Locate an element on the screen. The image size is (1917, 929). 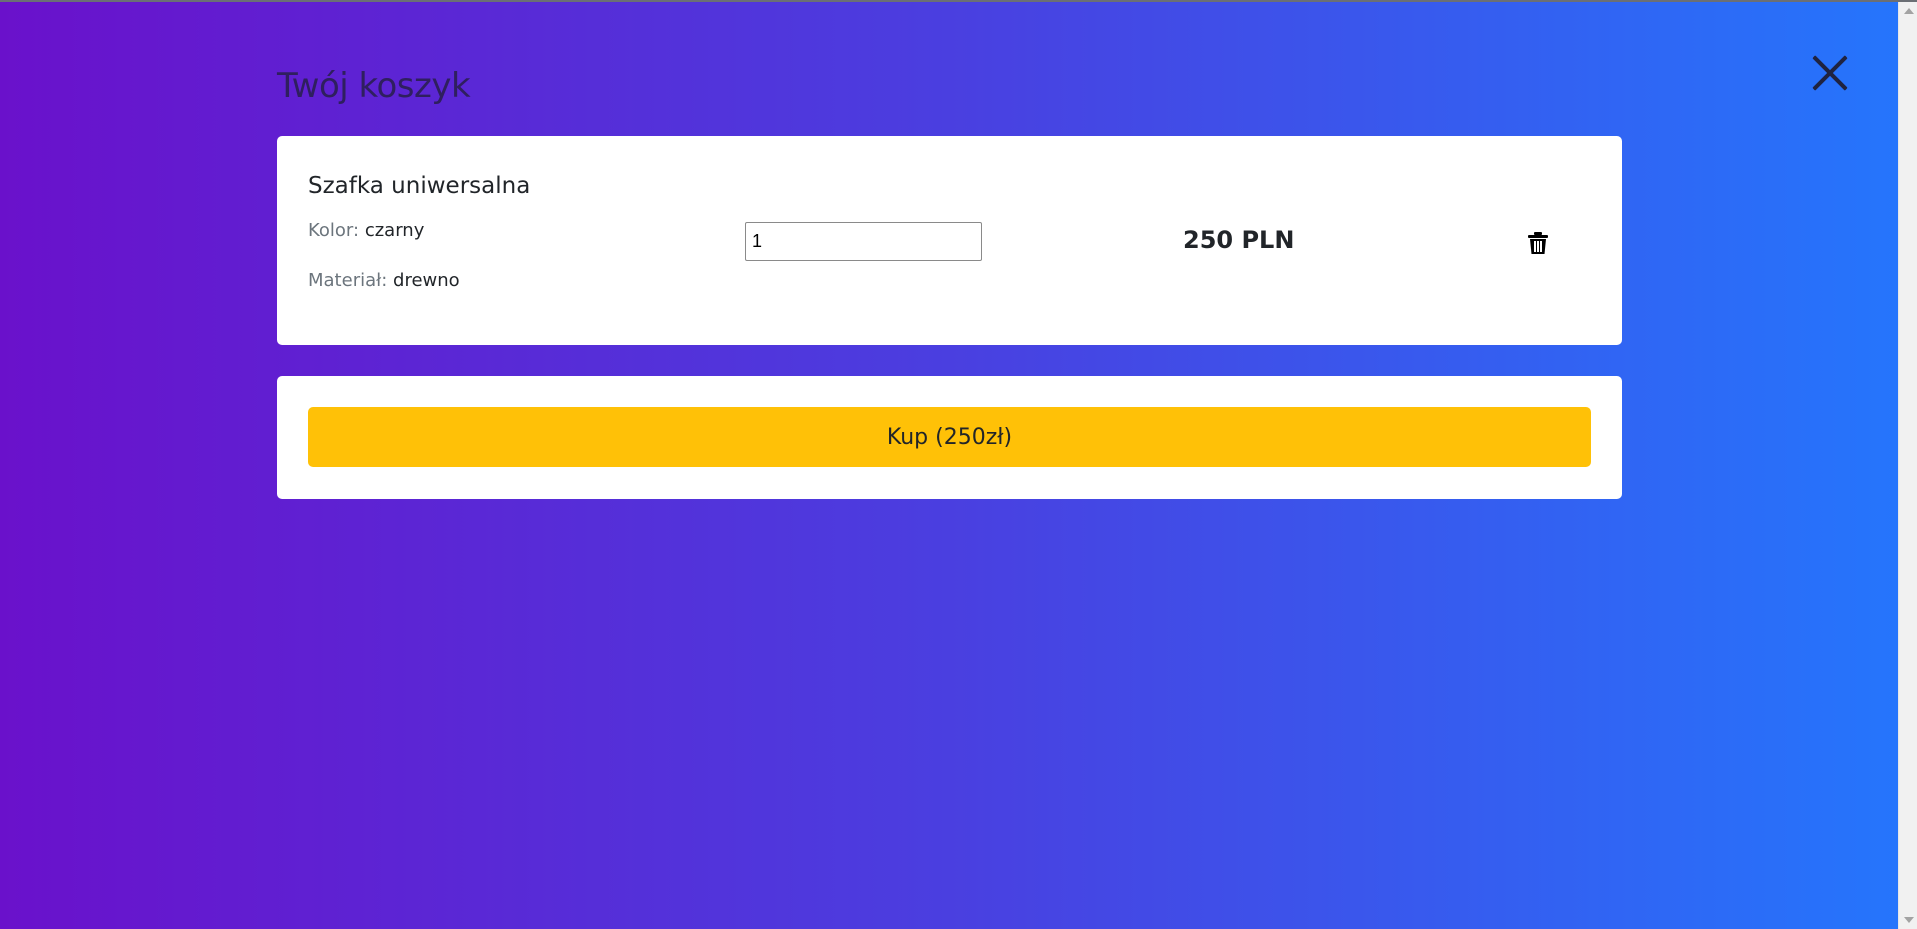
scroll-down-icon is located at coordinates (1909, 920).